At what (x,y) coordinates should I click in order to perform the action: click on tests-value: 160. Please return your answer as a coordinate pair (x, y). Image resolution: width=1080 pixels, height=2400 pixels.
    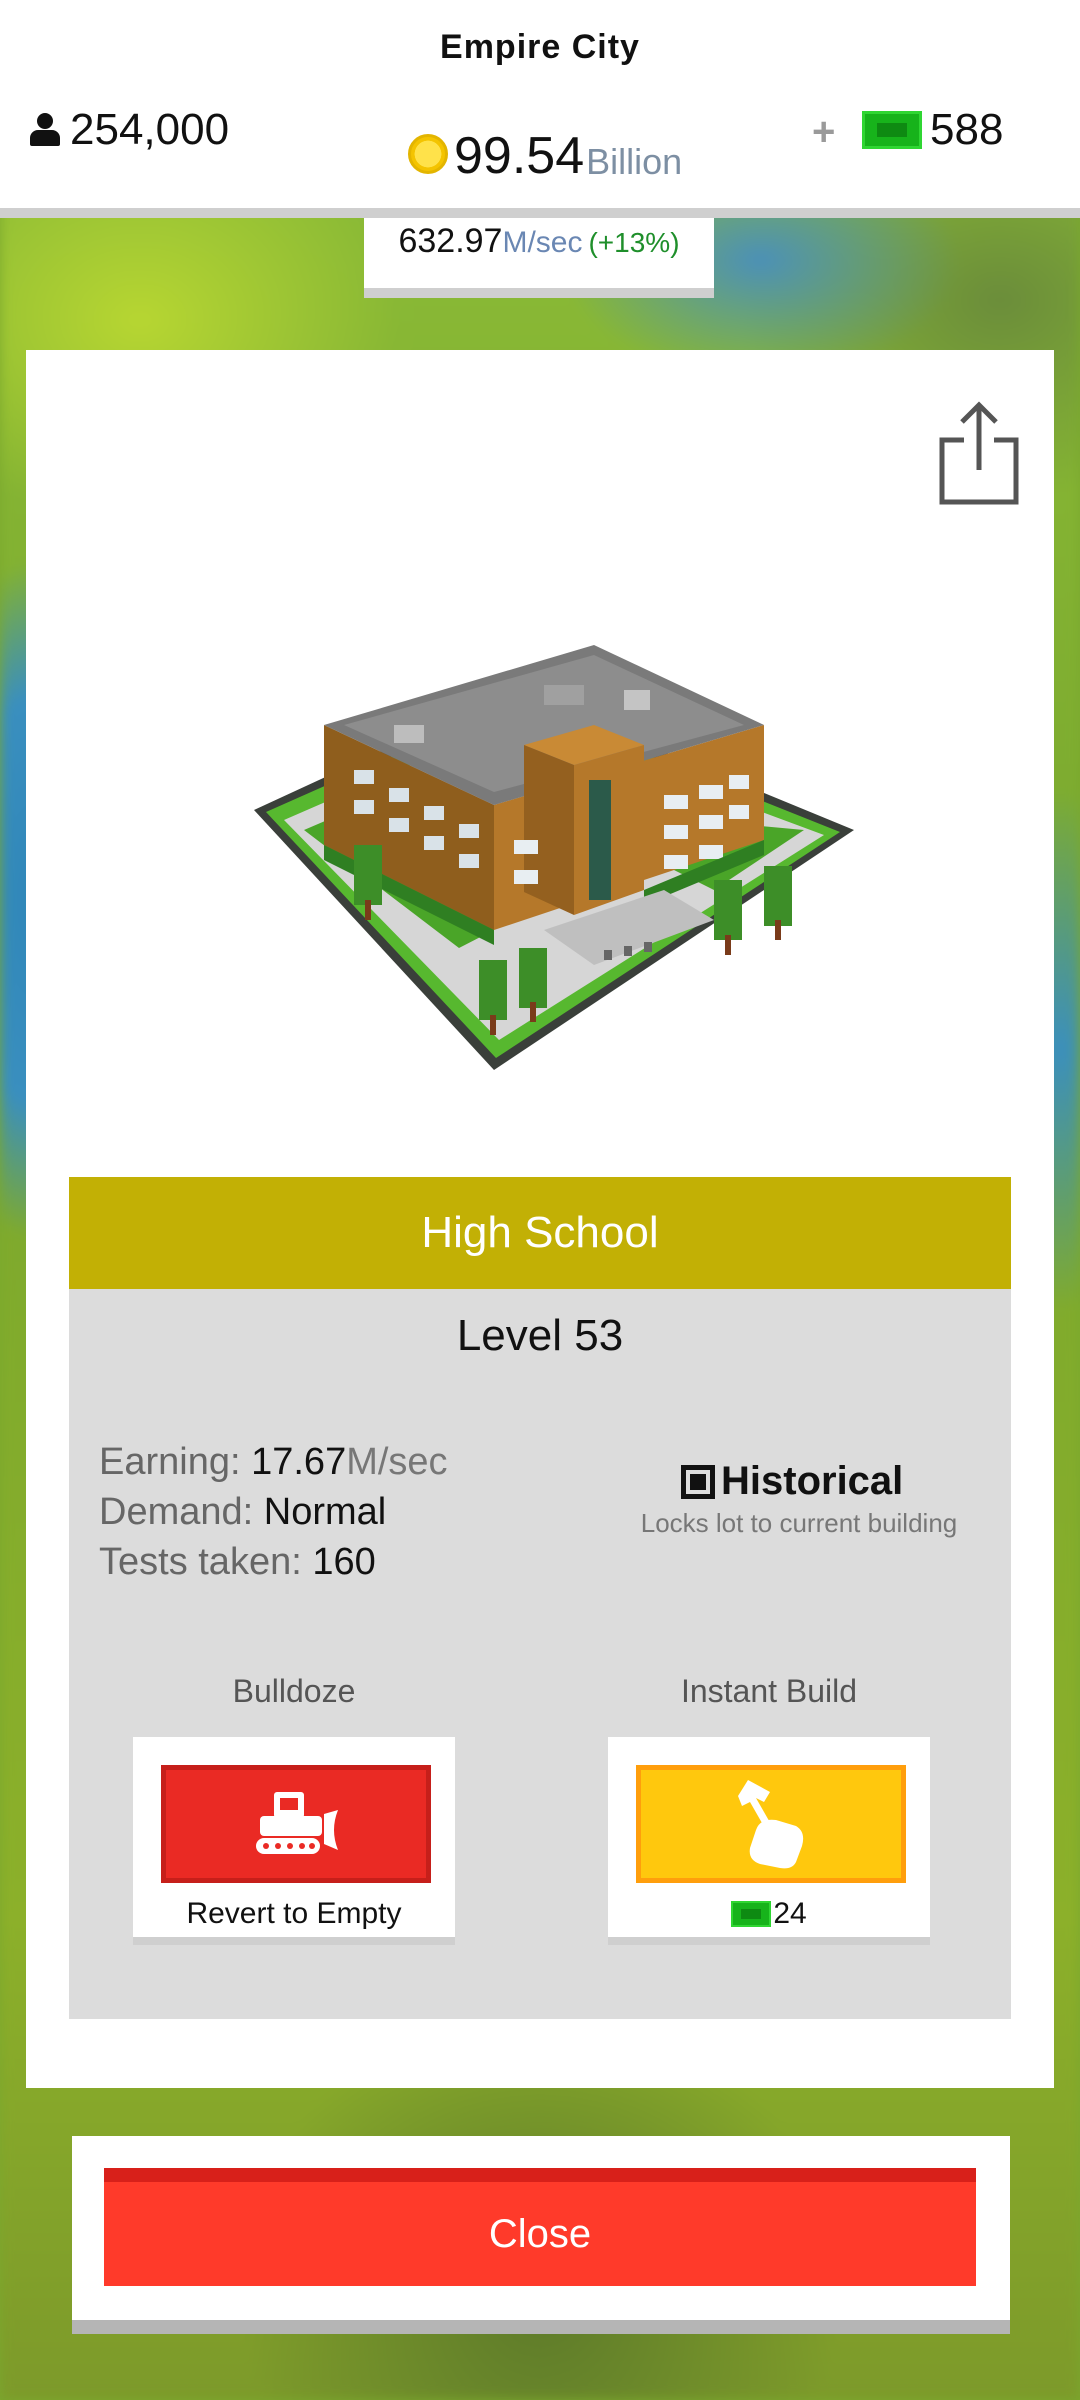
    Looking at the image, I should click on (344, 1562).